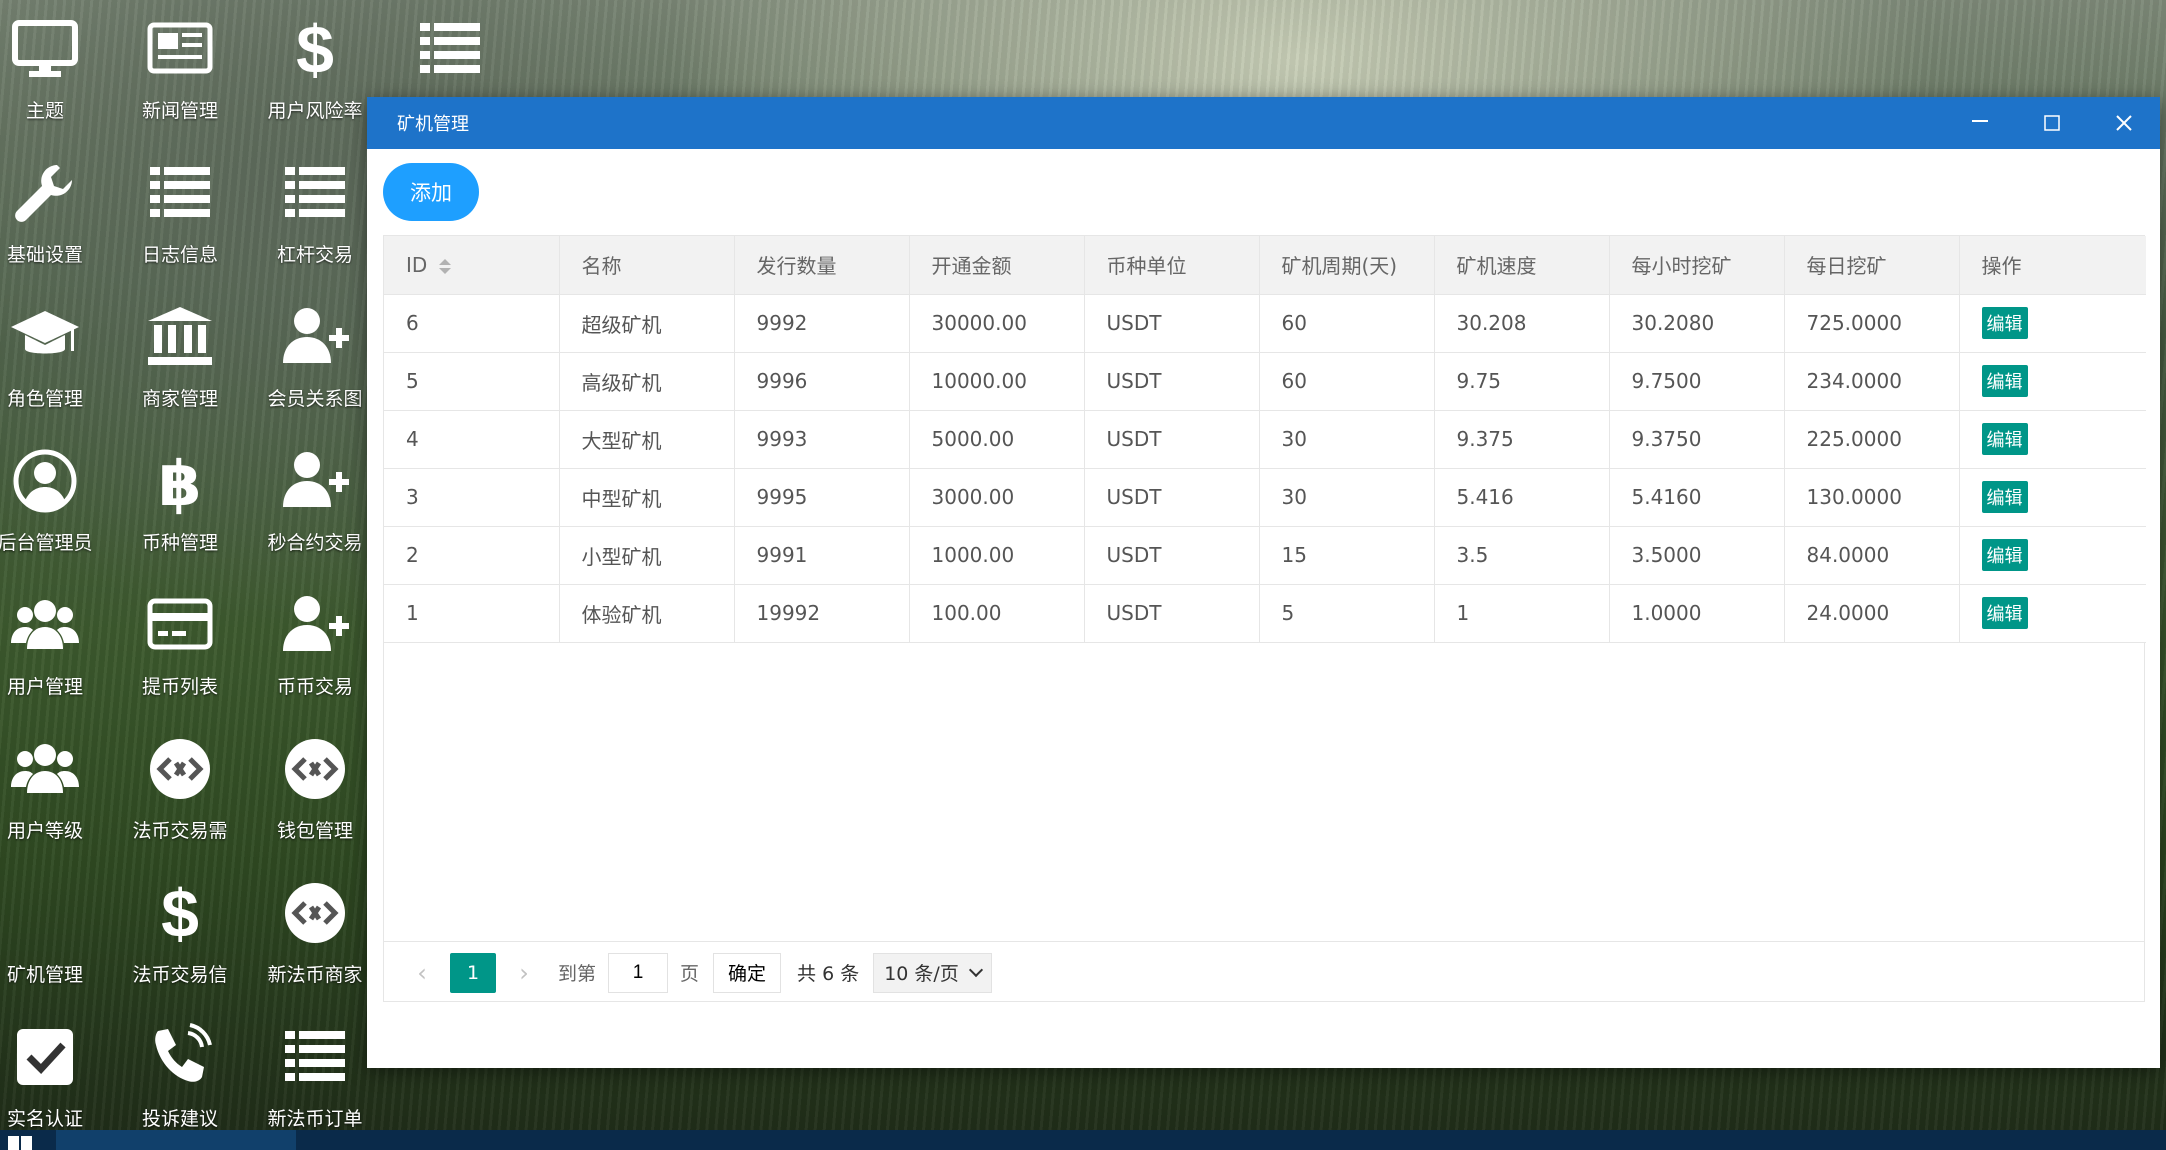  I want to click on add-button: 添加, so click(431, 192).